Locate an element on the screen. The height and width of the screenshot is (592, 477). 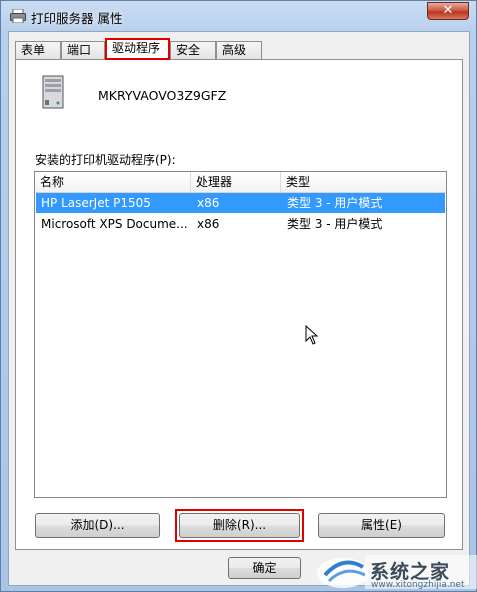
tab-advanced: 高级 is located at coordinates (239, 50).